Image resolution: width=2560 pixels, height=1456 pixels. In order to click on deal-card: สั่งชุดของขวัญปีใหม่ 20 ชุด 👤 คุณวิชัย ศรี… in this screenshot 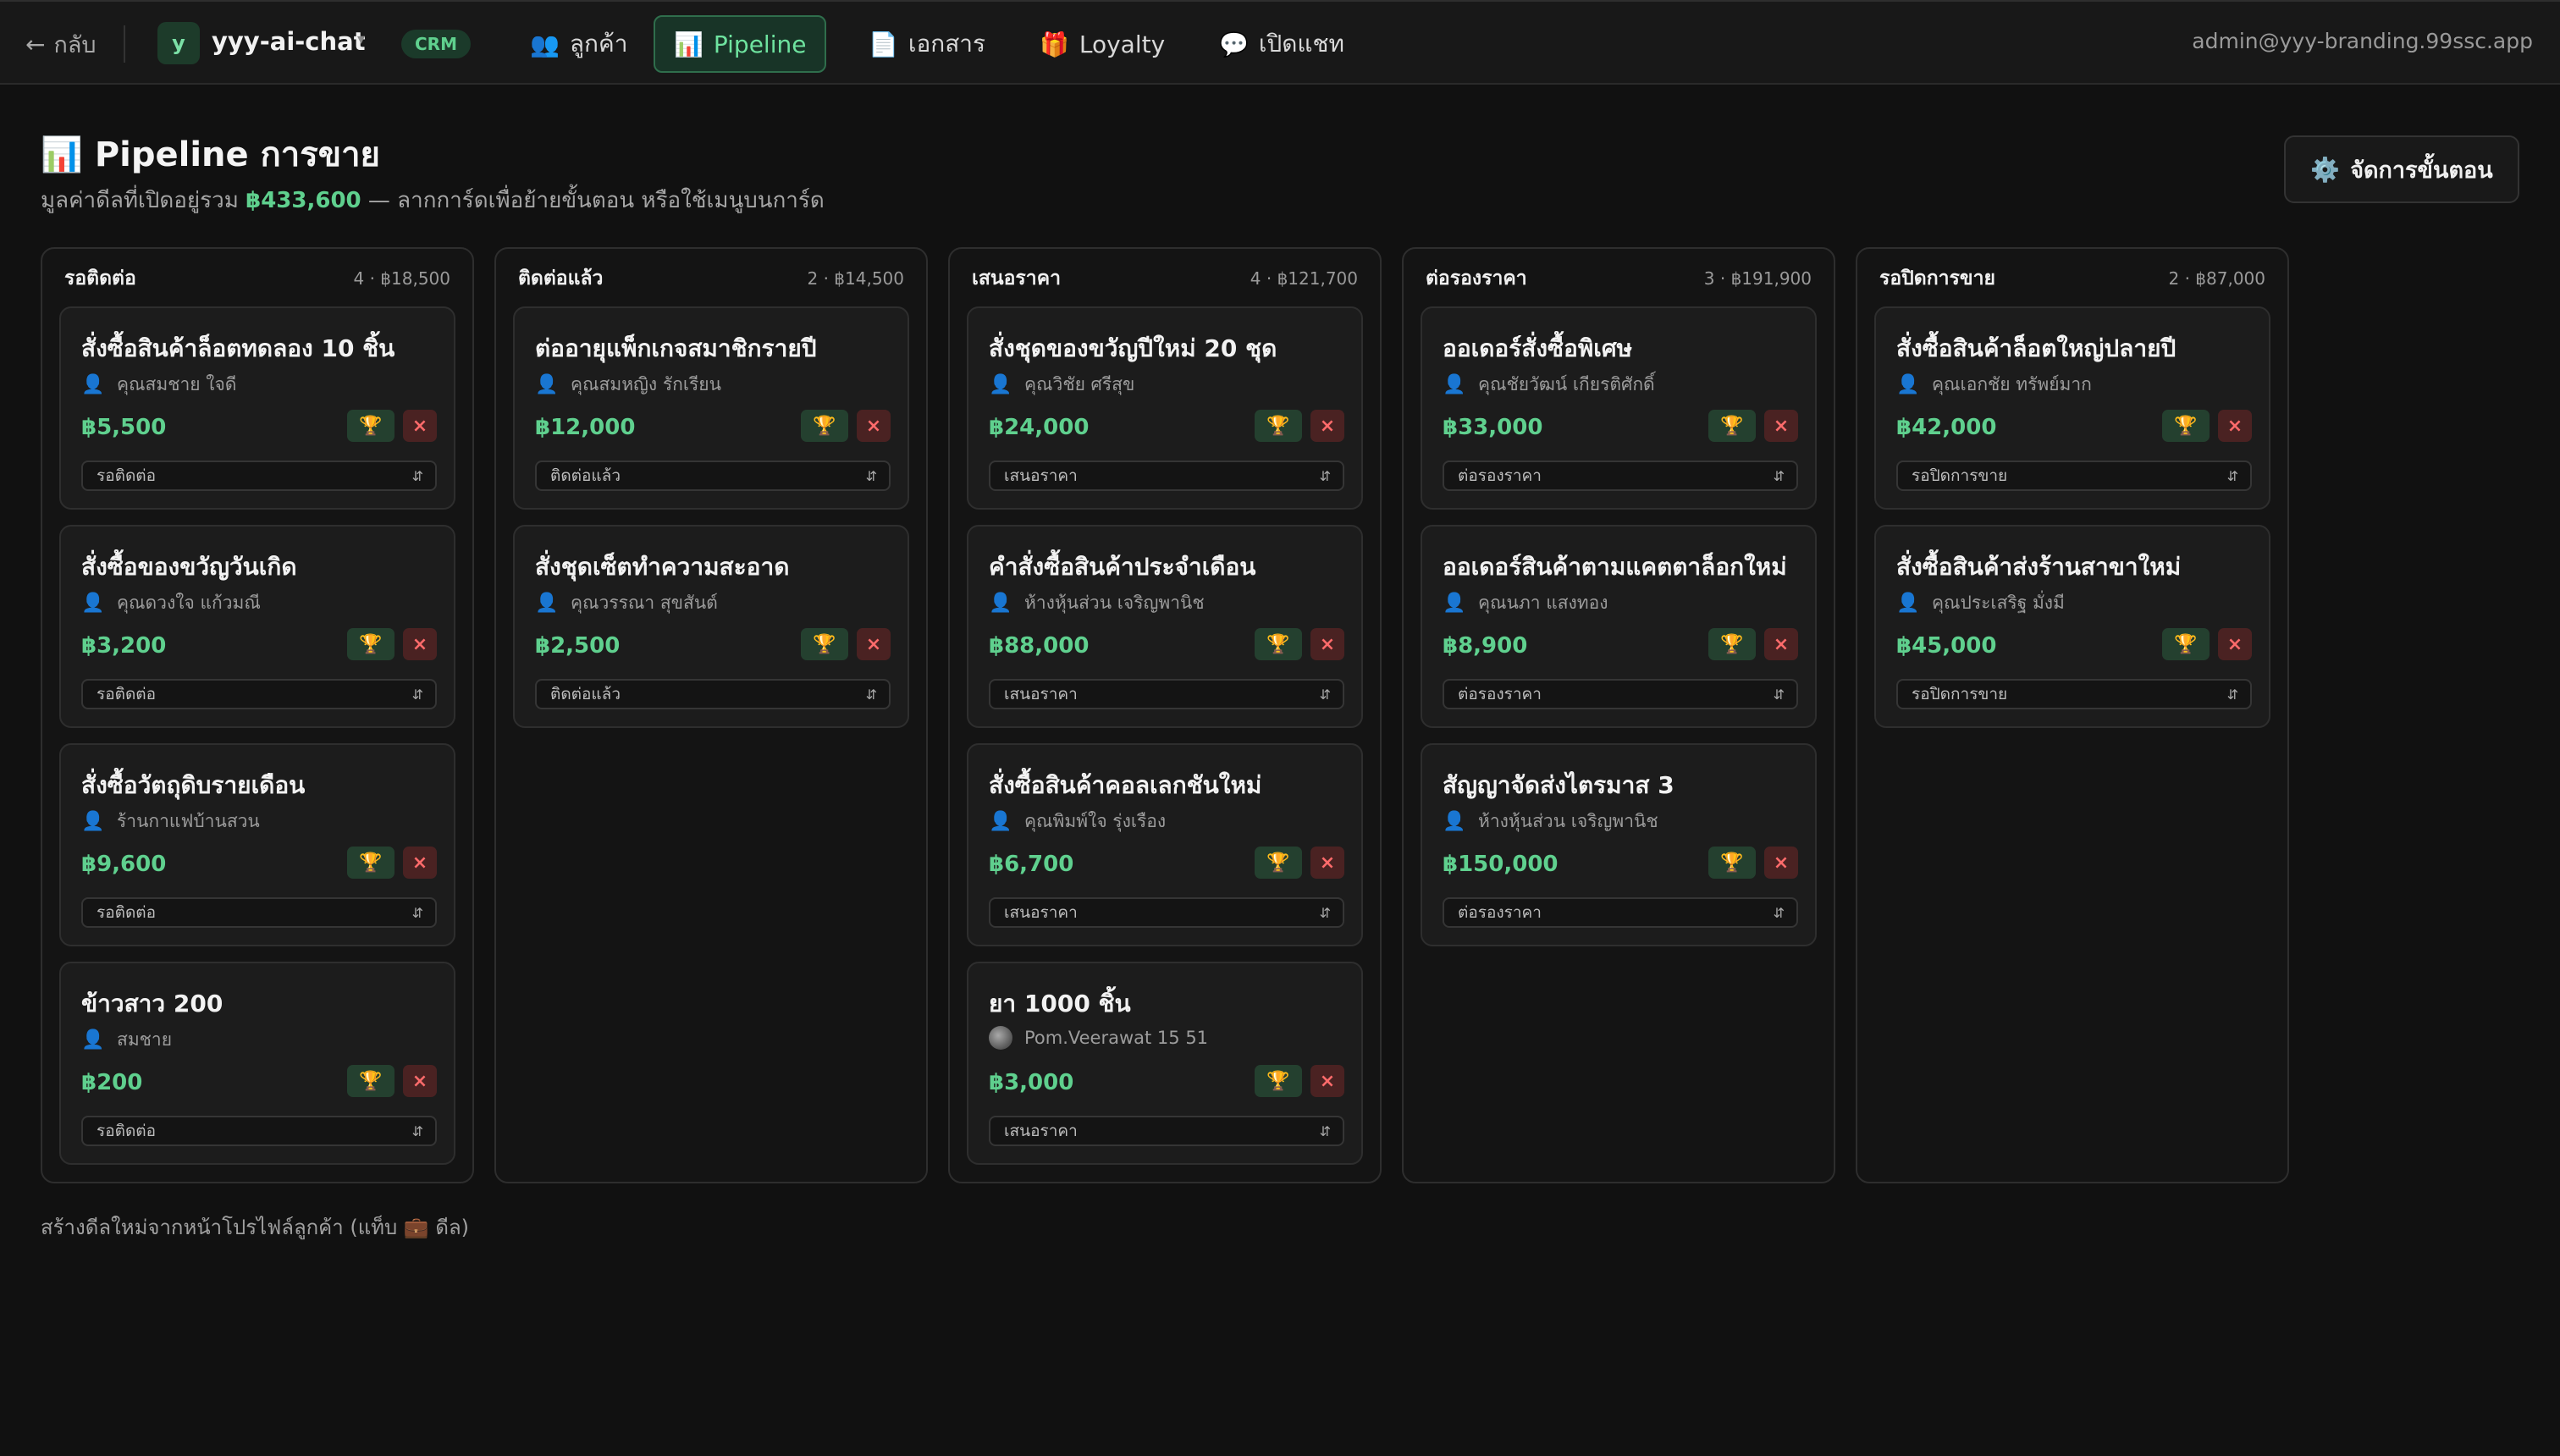, I will do `click(1165, 408)`.